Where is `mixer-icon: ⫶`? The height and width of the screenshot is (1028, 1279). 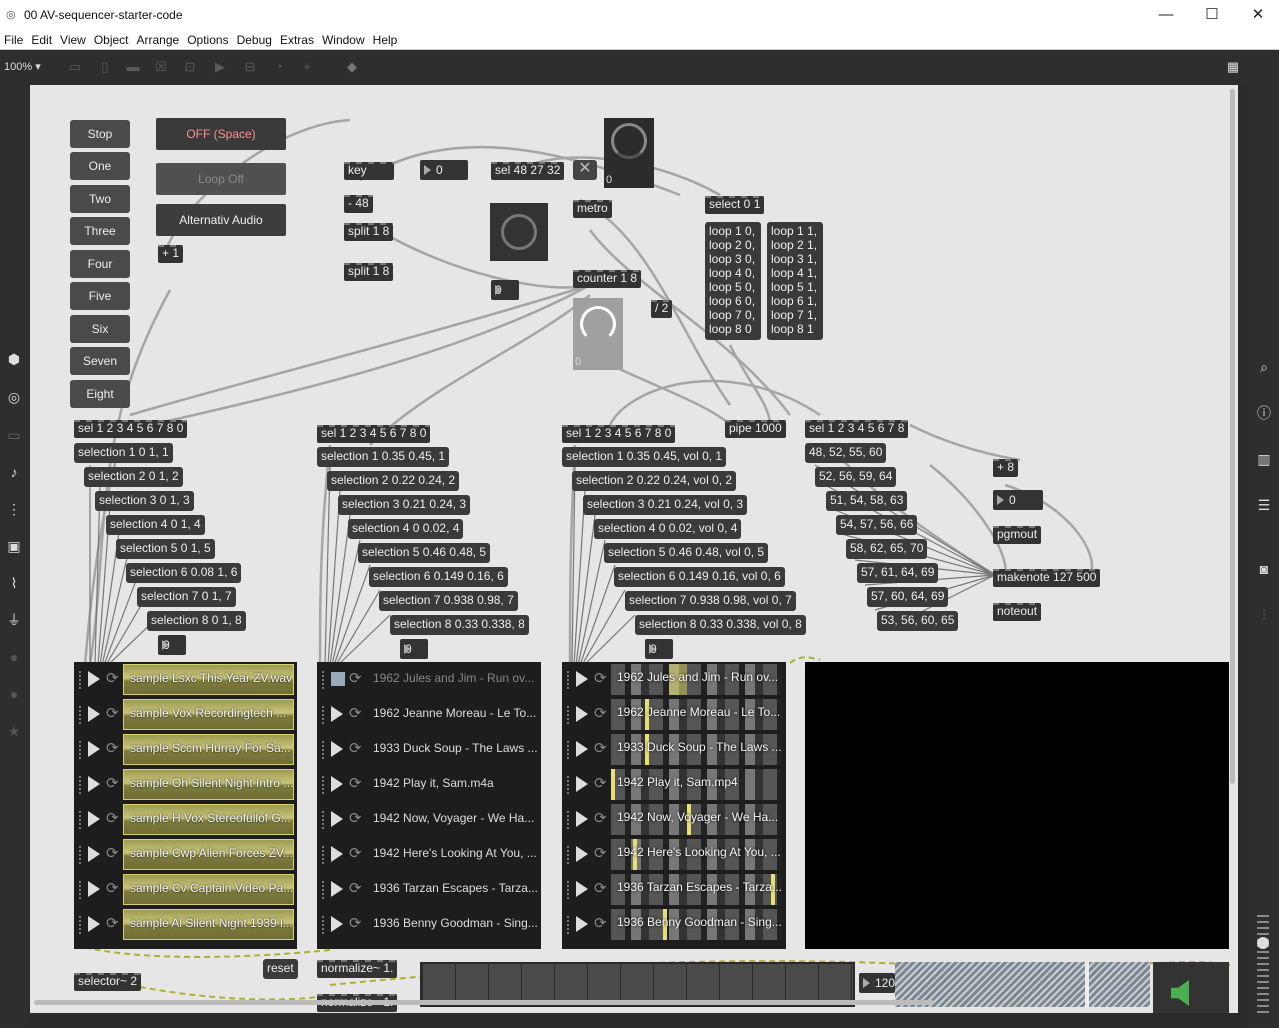 mixer-icon: ⫶ is located at coordinates (1264, 615).